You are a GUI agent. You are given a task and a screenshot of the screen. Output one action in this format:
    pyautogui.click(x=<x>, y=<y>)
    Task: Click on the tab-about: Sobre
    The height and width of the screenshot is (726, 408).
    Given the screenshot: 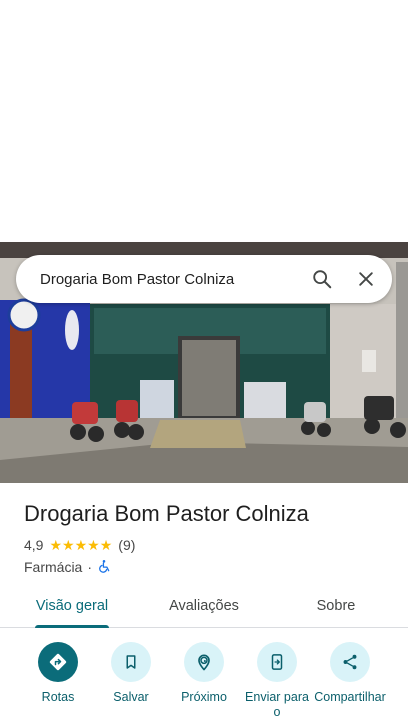 What is the action you would take?
    pyautogui.click(x=336, y=606)
    